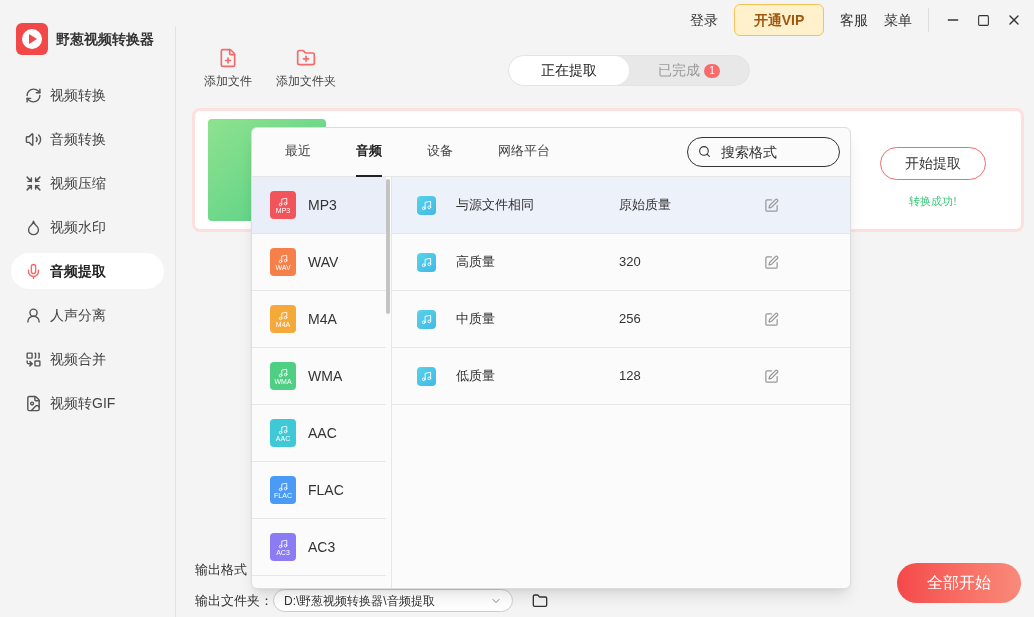  What do you see at coordinates (234, 600) in the screenshot?
I see `folder-label: 输出文件夹：` at bounding box center [234, 600].